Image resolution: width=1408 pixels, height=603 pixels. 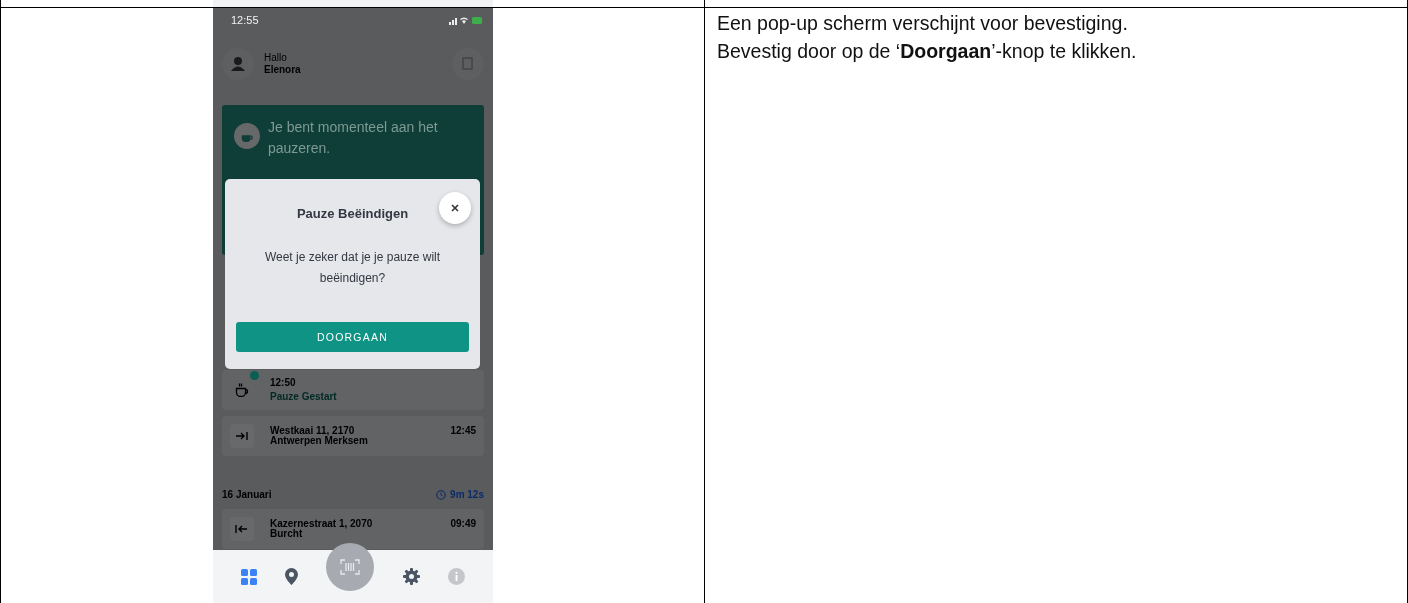 What do you see at coordinates (352, 213) in the screenshot?
I see `dialog-title: Pauze Beëindigen` at bounding box center [352, 213].